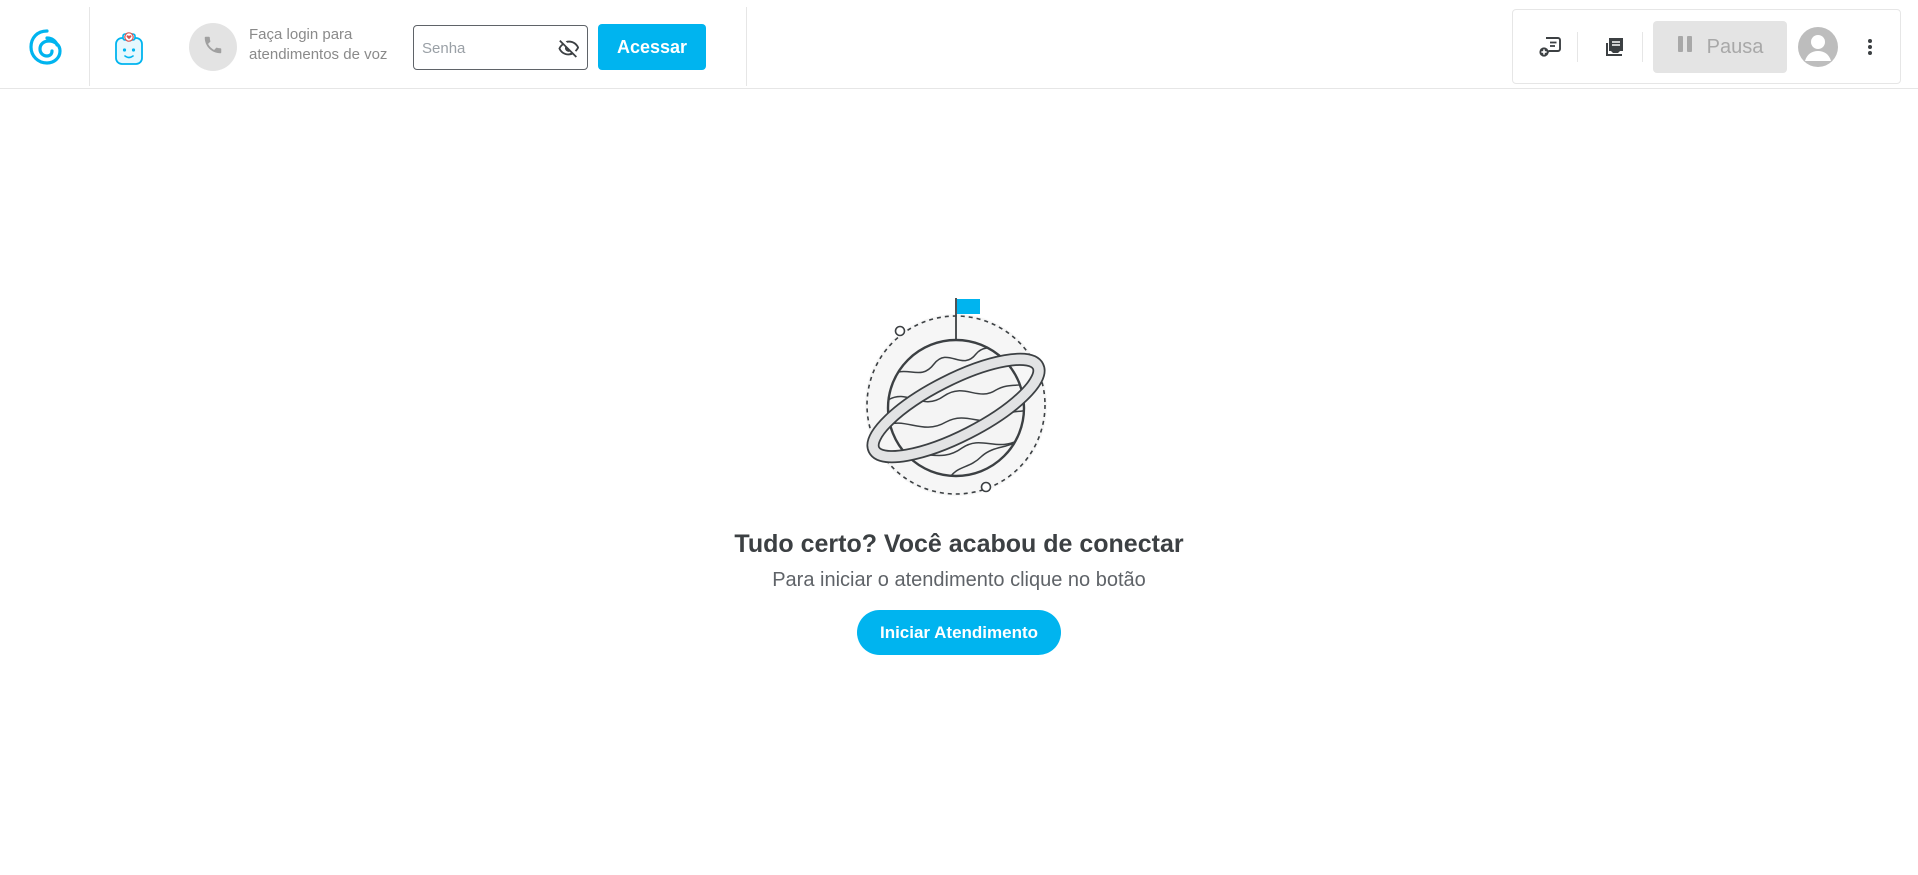 The width and height of the screenshot is (1918, 875). Describe the element at coordinates (484, 48) in the screenshot. I see `password-input` at that location.